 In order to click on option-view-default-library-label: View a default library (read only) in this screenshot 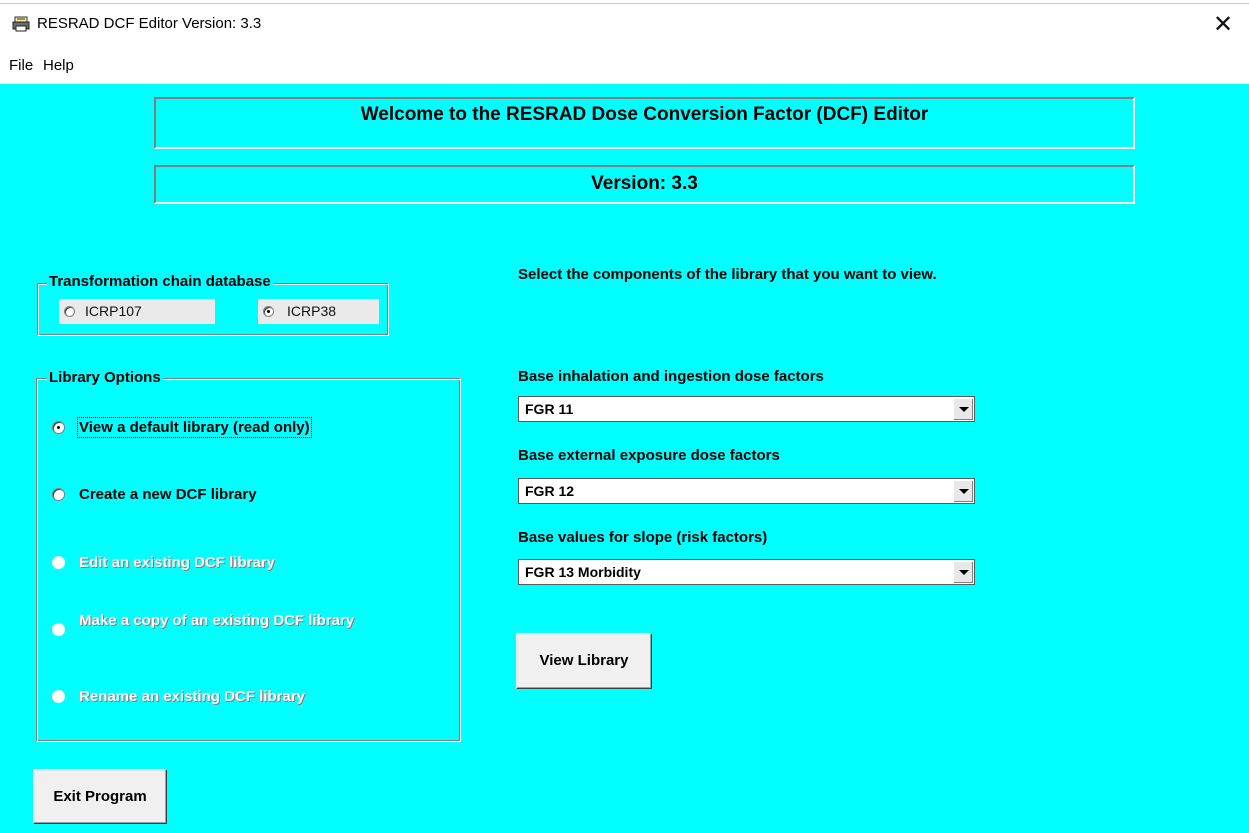, I will do `click(194, 427)`.